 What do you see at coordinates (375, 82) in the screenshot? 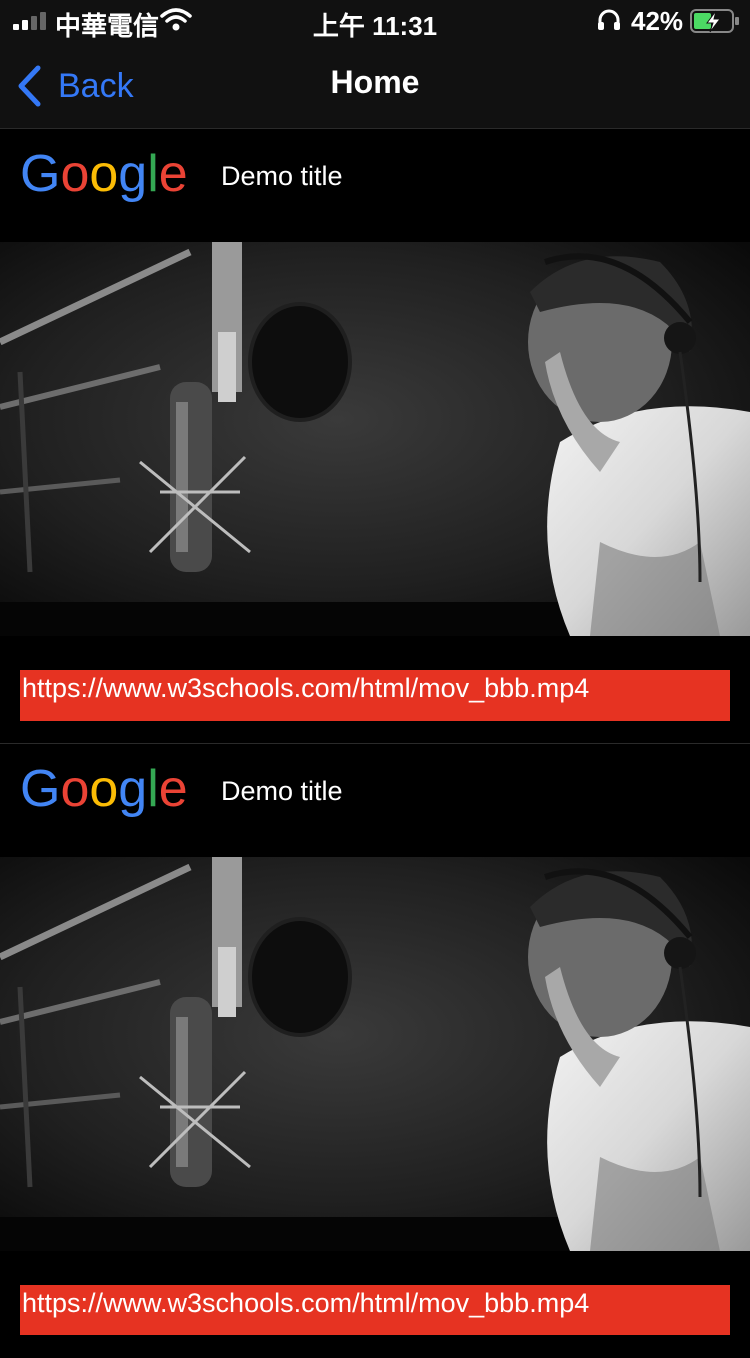
I see `page-title: Home` at bounding box center [375, 82].